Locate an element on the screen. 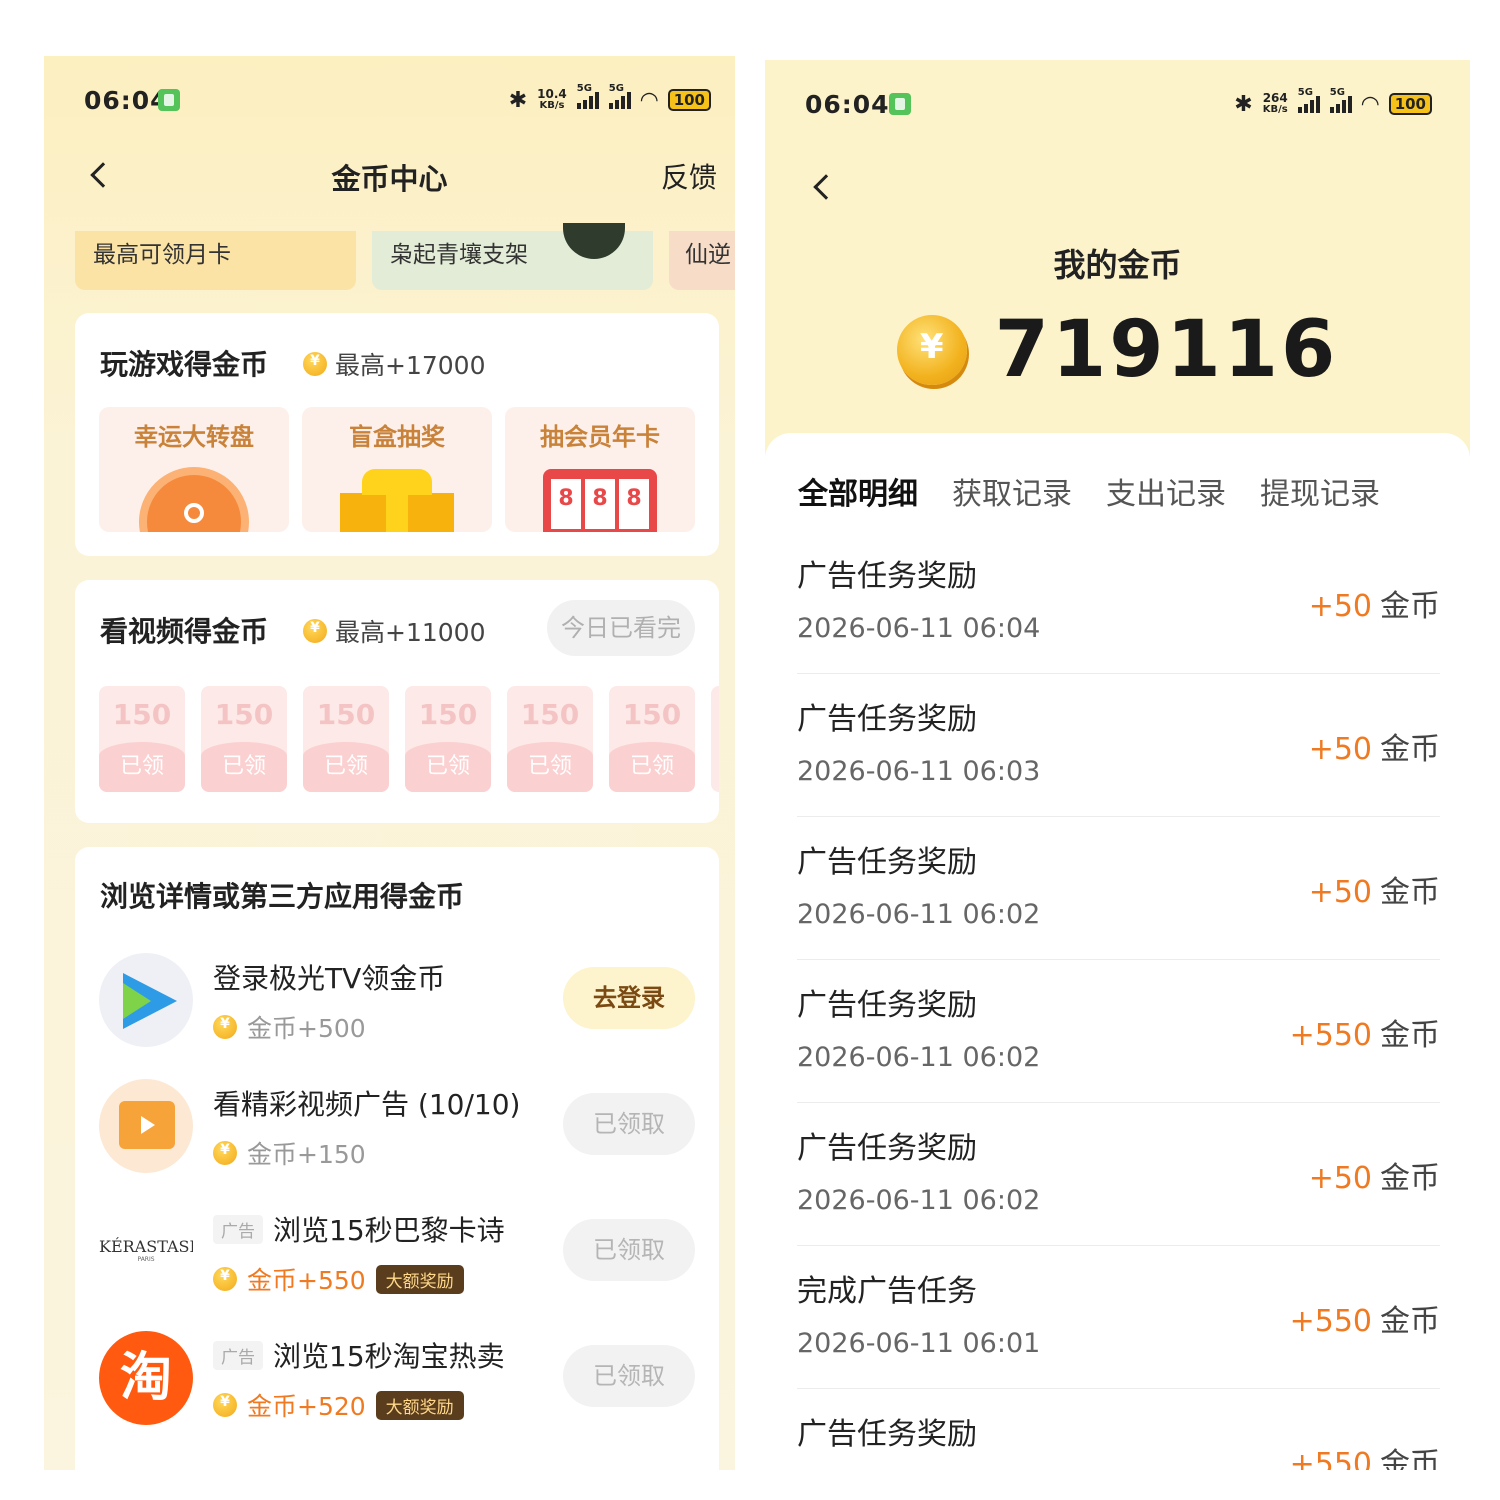 This screenshot has width=1500, height=1500. coin-balance: 719116 is located at coordinates (1117, 350).